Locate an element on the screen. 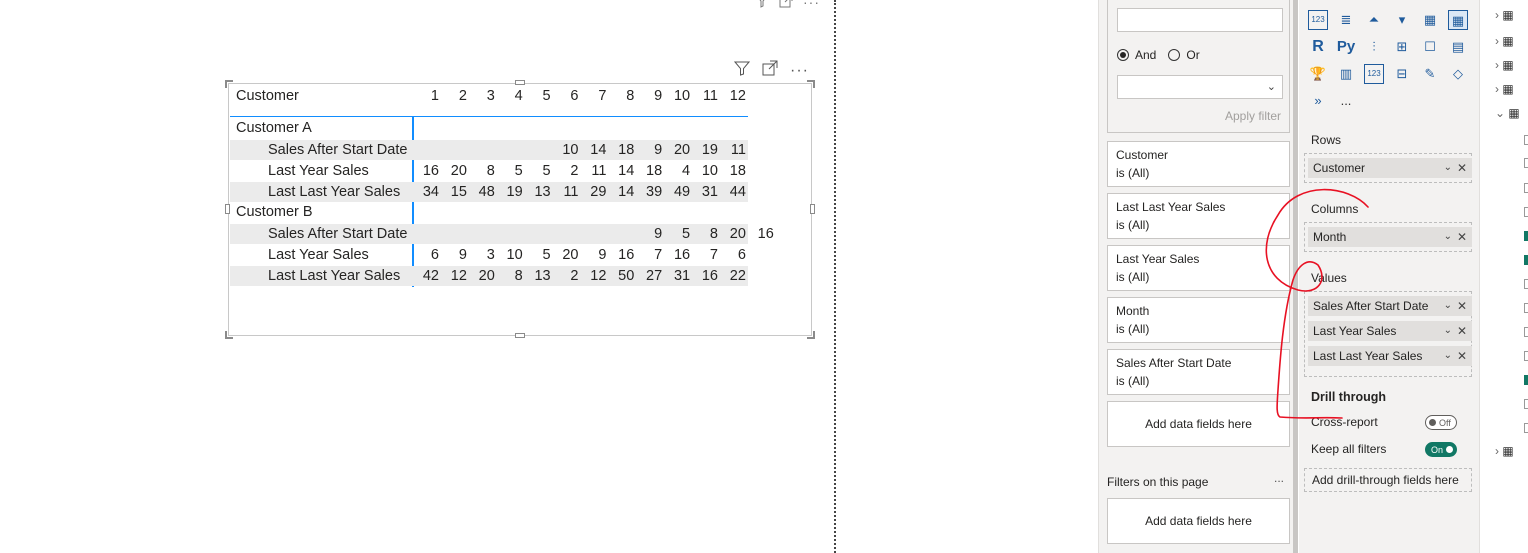 This screenshot has width=1528, height=553. matrix-column-header: 11 is located at coordinates (705, 96).